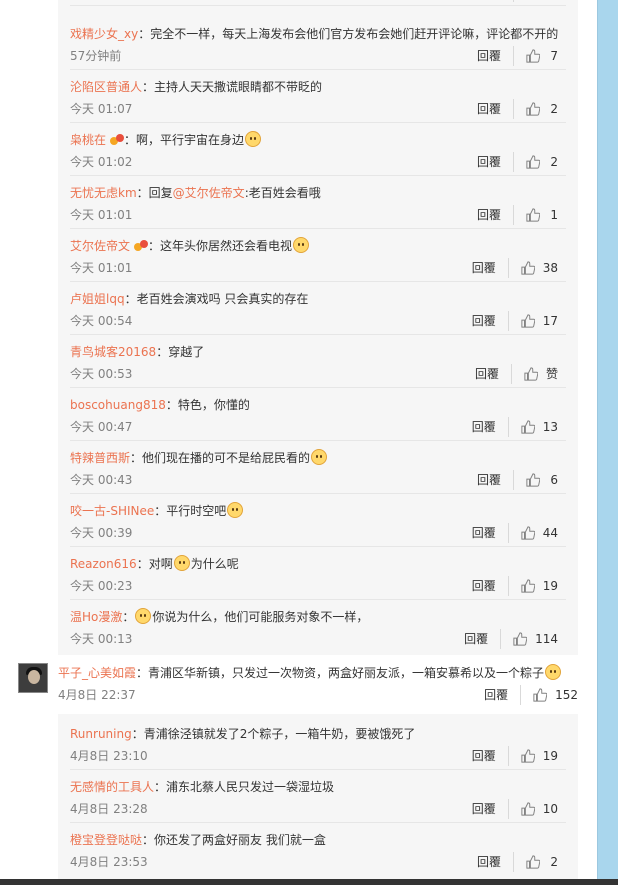 Image resolution: width=618 pixels, height=885 pixels. What do you see at coordinates (226, 458) in the screenshot?
I see `reply-text: 他们现在播的可不是给屁民看的` at bounding box center [226, 458].